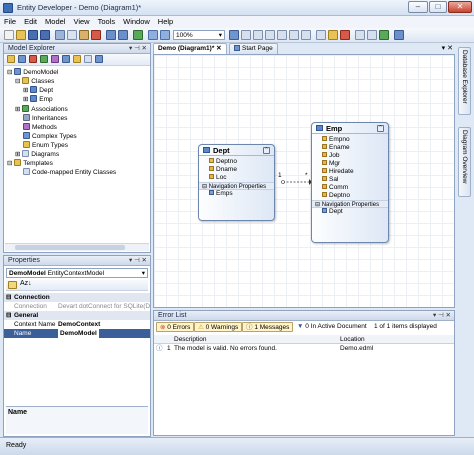 This screenshot has height=455, width=474. What do you see at coordinates (360, 35) in the screenshot?
I see `distribute-icon` at bounding box center [360, 35].